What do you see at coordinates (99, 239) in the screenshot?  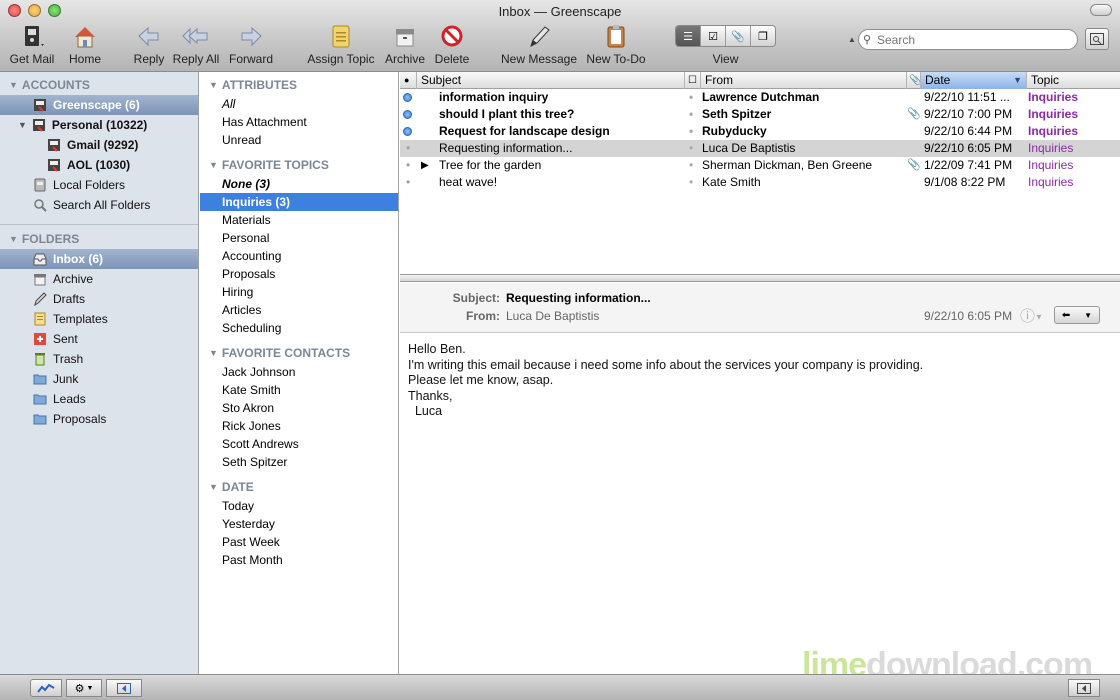 I see `folders-header: ▼ FOLDERS` at bounding box center [99, 239].